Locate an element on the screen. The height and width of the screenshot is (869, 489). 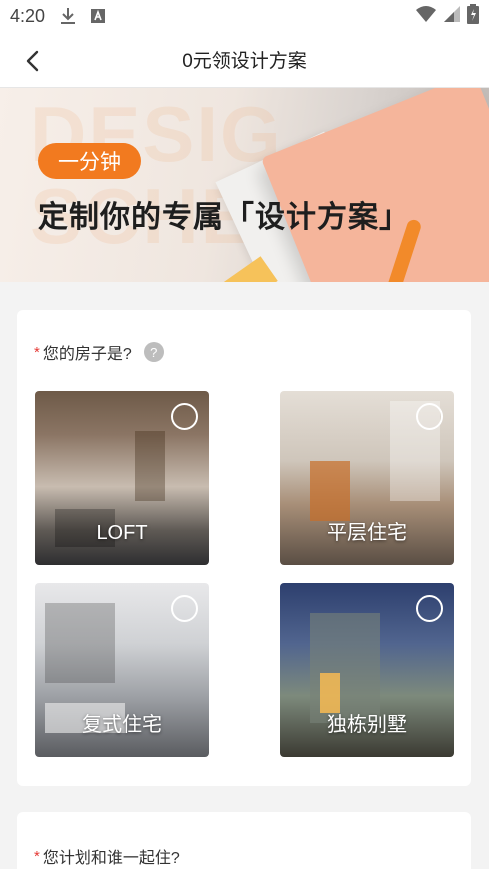
option-flat: 平层住宅 is located at coordinates (367, 478).